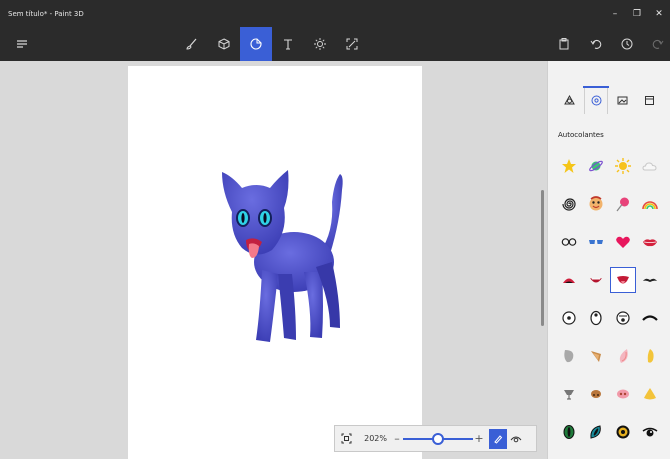 Image resolution: width=670 pixels, height=459 pixels. What do you see at coordinates (46, 13) in the screenshot?
I see `window-title: Sem título* - Paint 3D` at bounding box center [46, 13].